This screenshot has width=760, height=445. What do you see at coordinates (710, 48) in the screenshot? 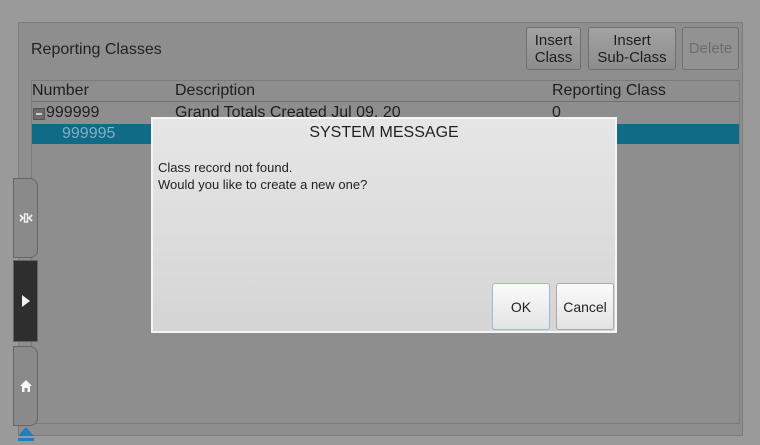
I see `delete-button: Delete` at bounding box center [710, 48].